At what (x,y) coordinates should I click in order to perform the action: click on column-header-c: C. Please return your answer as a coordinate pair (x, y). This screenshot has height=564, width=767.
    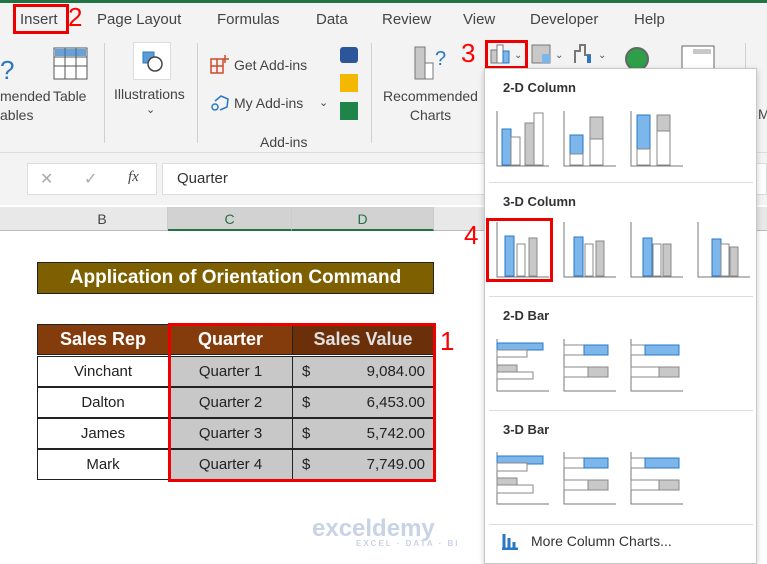
    Looking at the image, I should click on (230, 219).